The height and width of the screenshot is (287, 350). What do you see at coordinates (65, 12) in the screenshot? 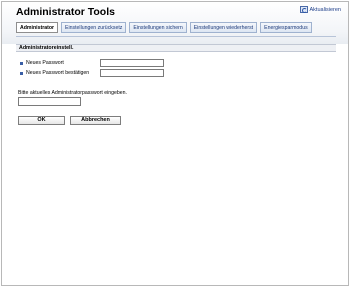
I see `page-title: Administrator Tools` at bounding box center [65, 12].